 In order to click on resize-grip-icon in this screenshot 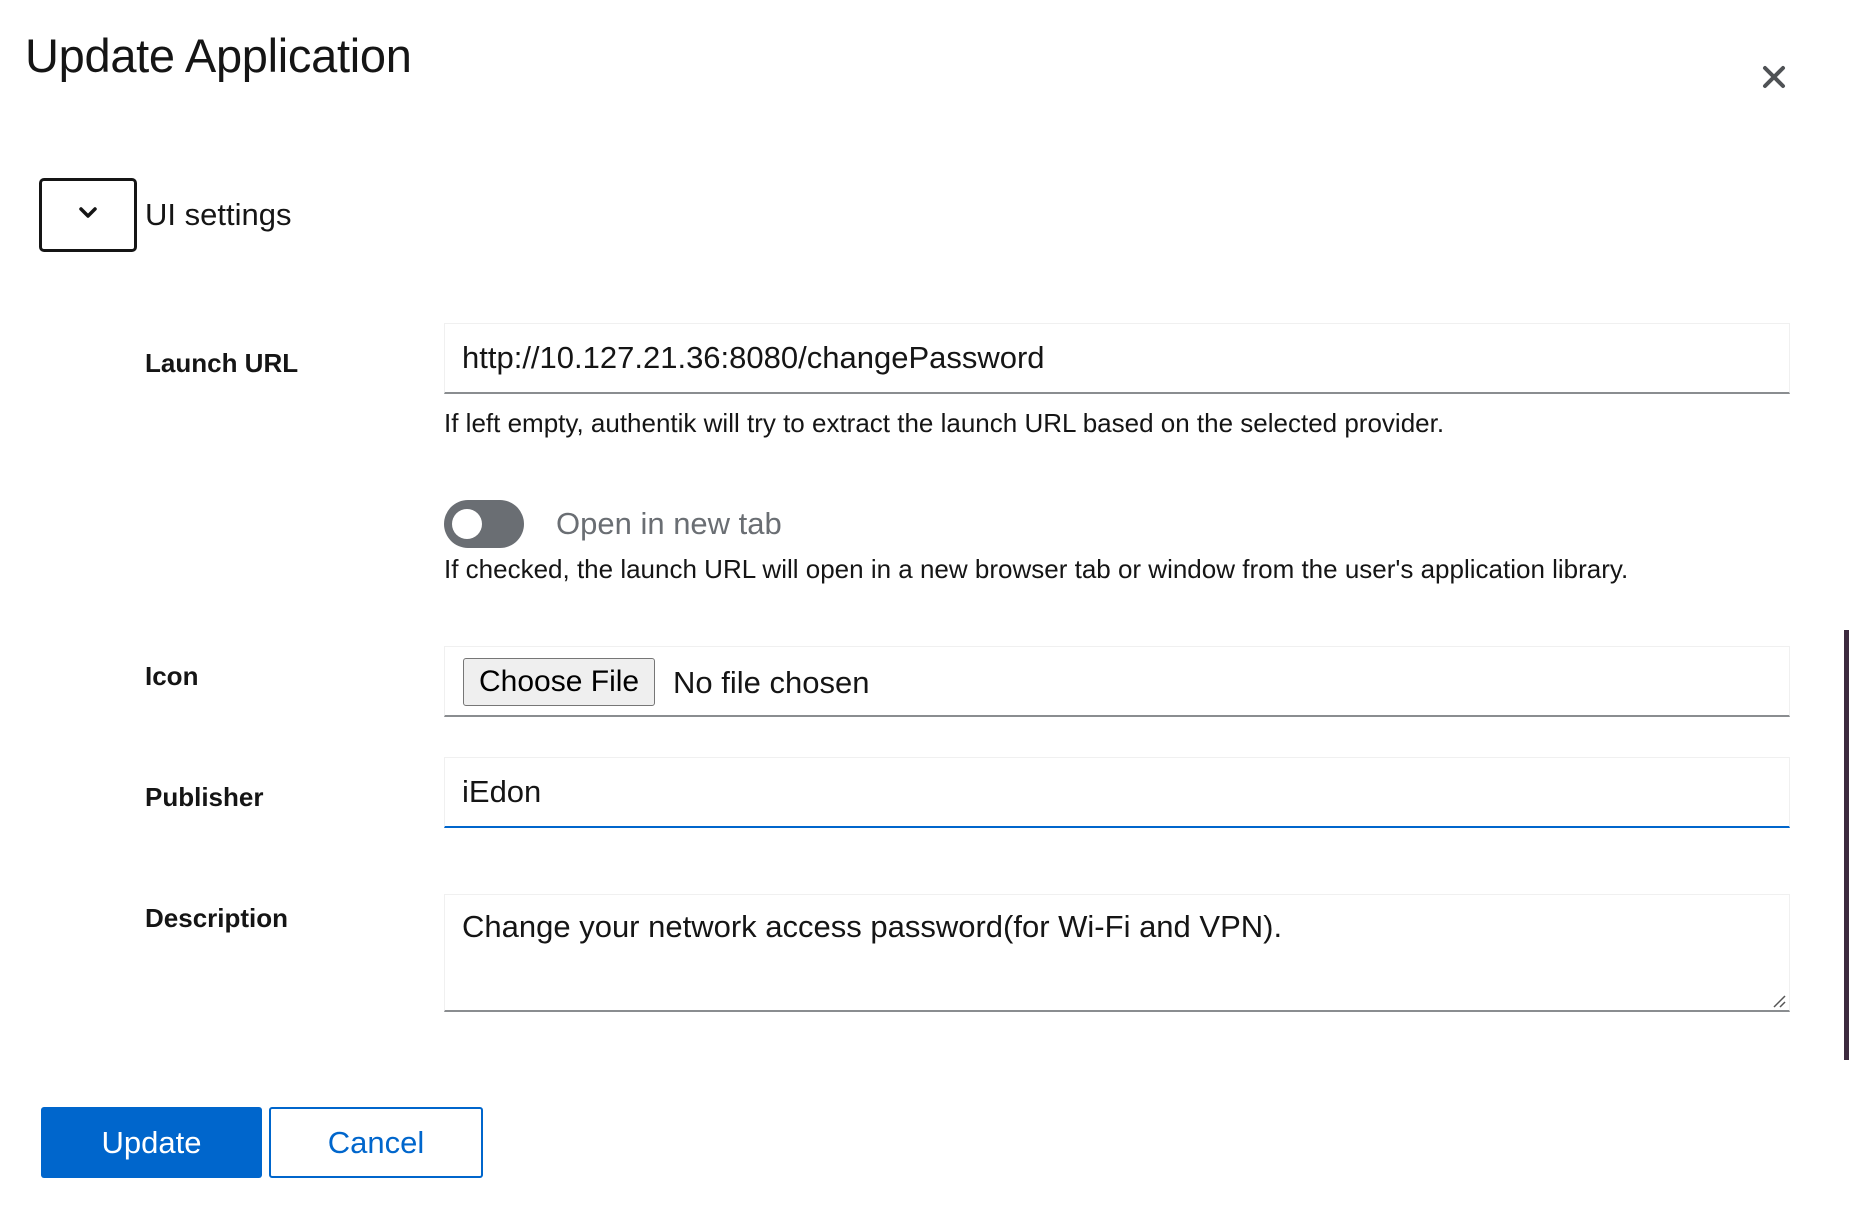, I will do `click(1778, 1000)`.